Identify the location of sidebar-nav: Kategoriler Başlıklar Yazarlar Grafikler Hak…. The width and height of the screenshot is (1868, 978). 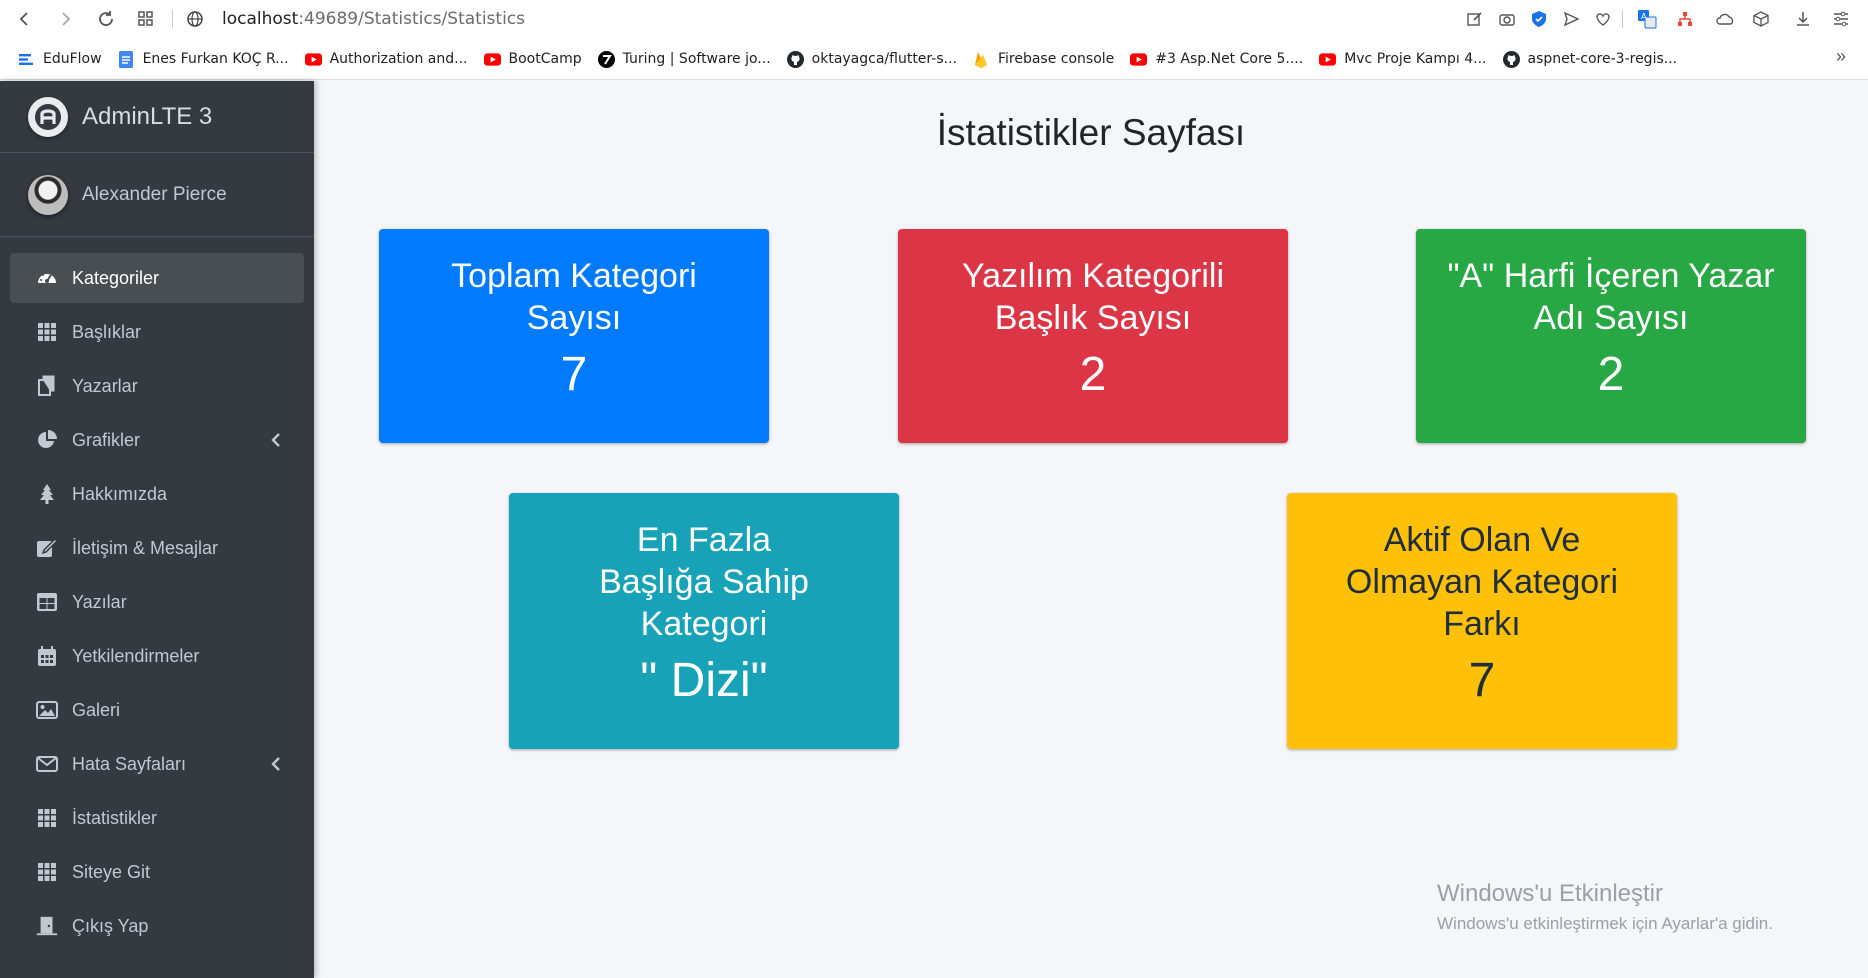
(157, 594).